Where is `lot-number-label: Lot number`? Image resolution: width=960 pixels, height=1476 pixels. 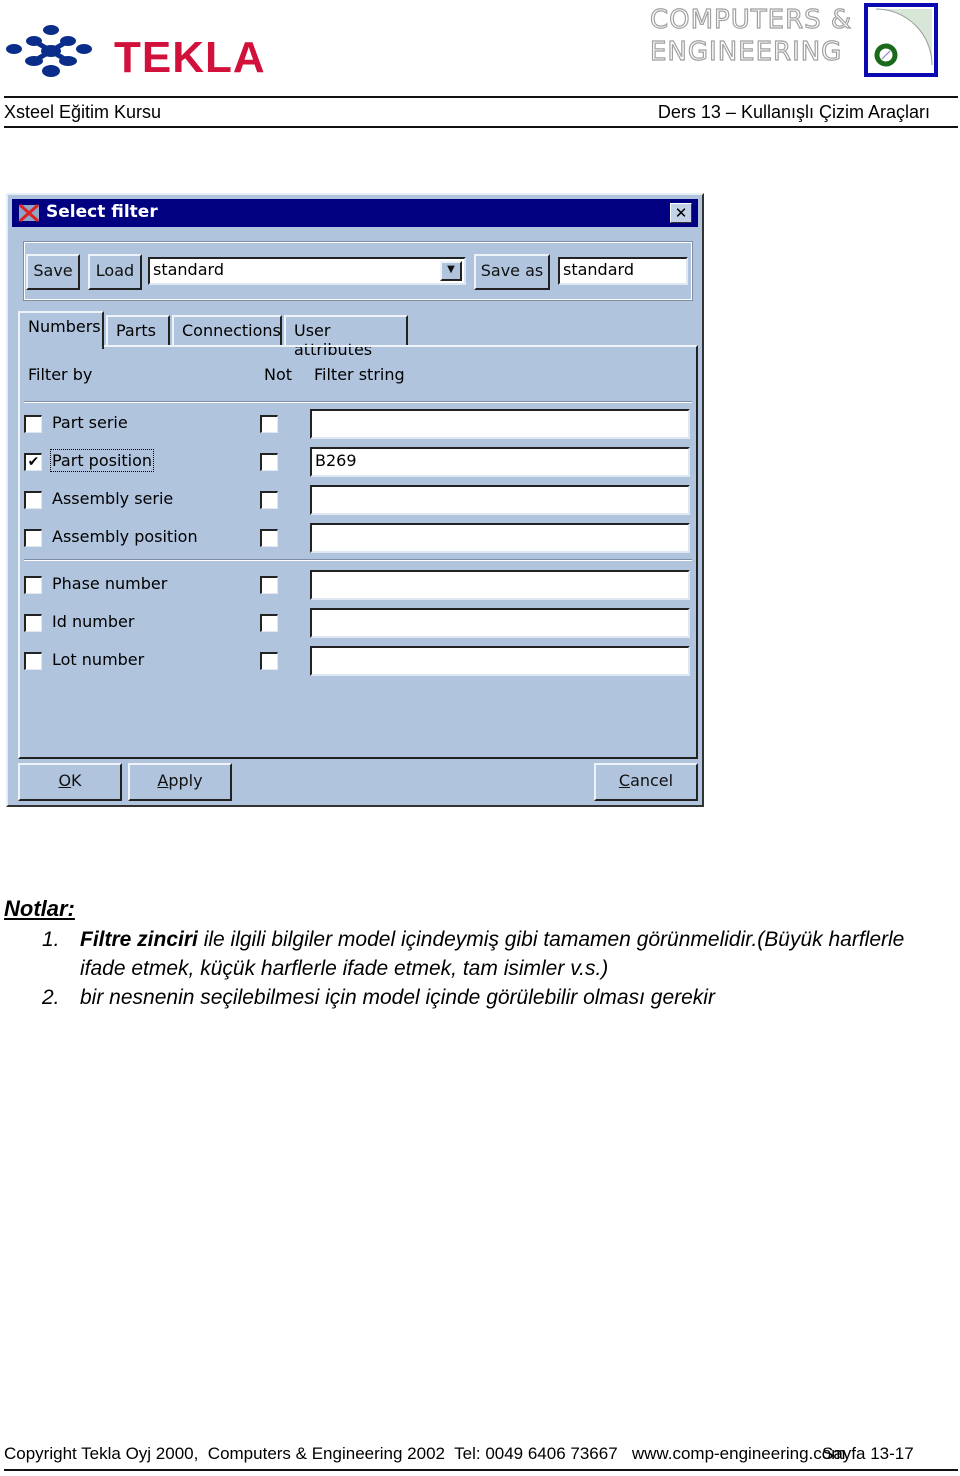
lot-number-label: Lot number is located at coordinates (98, 659).